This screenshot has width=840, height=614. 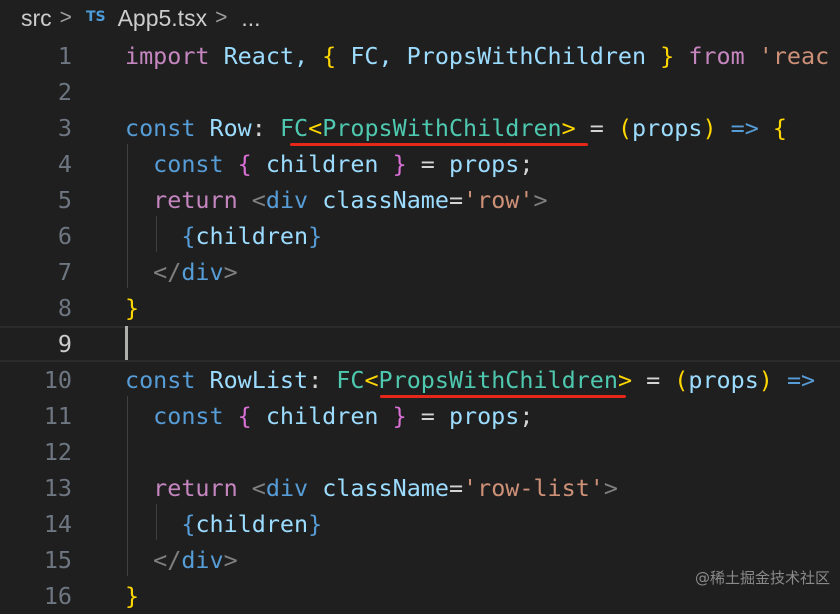 What do you see at coordinates (420, 272) in the screenshot?
I see `code-line: 7 </div>` at bounding box center [420, 272].